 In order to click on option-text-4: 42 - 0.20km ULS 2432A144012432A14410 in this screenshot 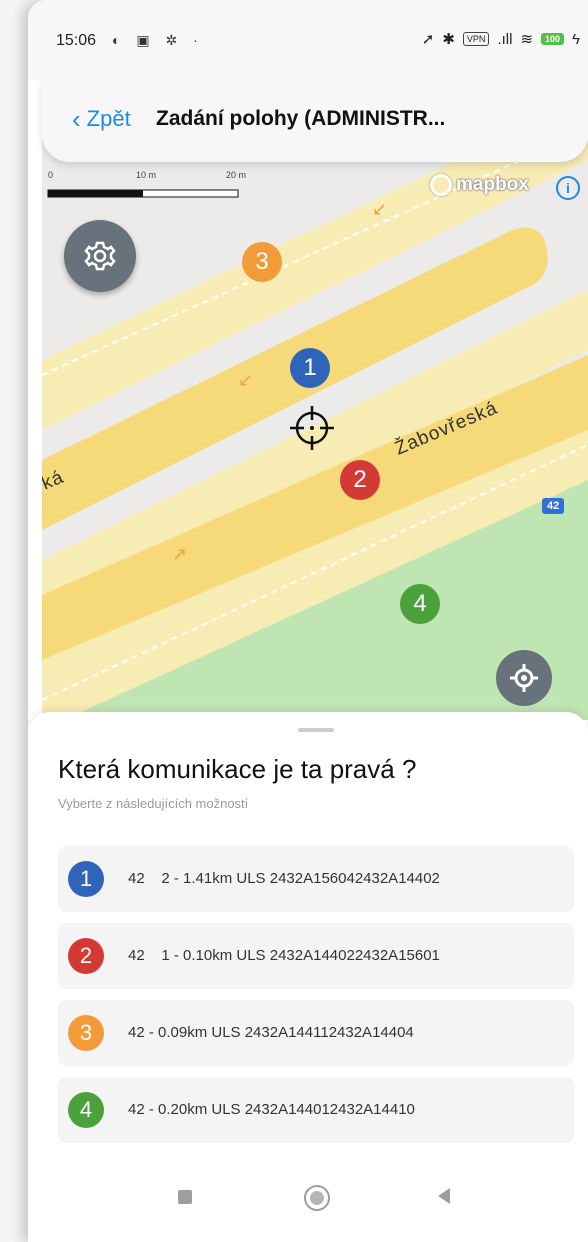, I will do `click(271, 1109)`.